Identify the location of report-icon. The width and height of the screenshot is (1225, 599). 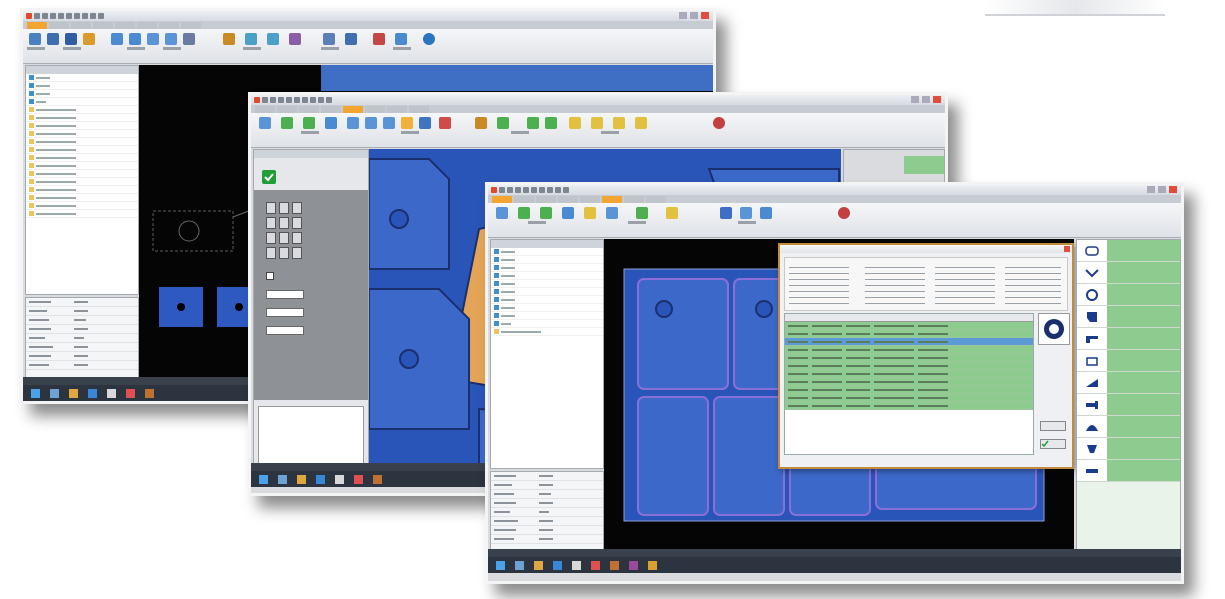
(189, 39).